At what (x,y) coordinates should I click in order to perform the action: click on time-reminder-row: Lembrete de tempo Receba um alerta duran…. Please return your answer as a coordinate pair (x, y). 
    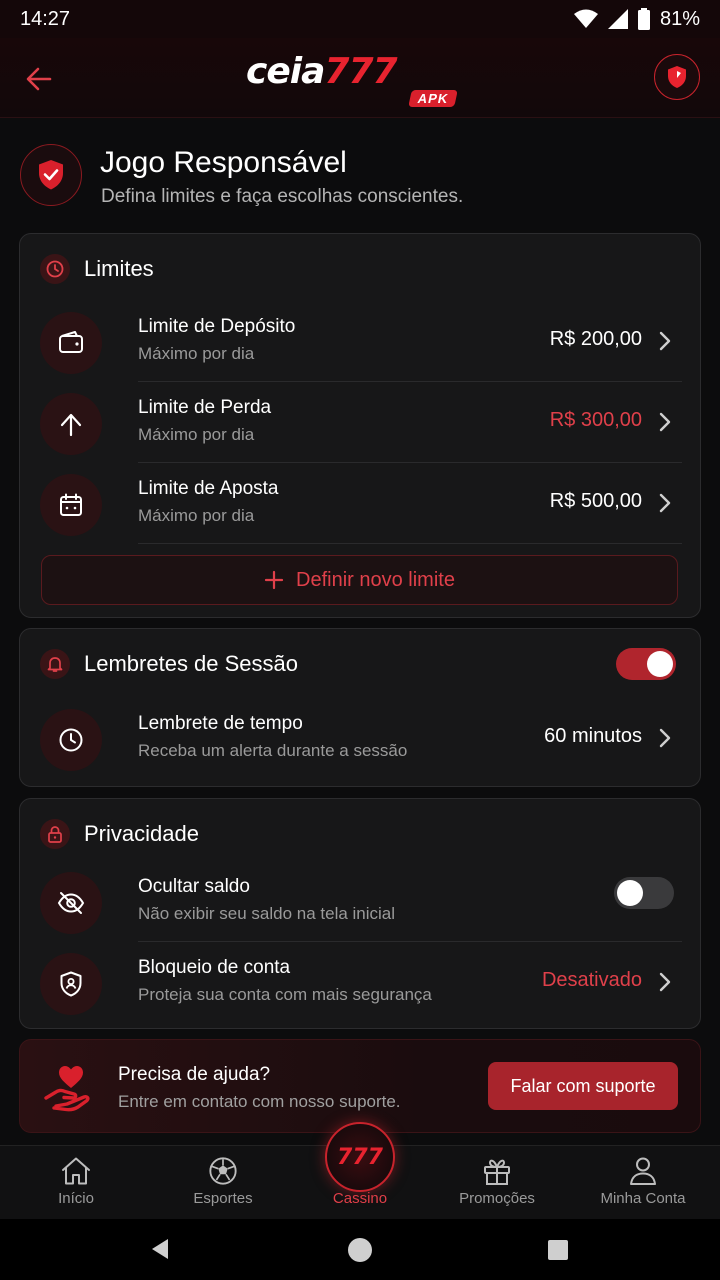
    Looking at the image, I should click on (361, 739).